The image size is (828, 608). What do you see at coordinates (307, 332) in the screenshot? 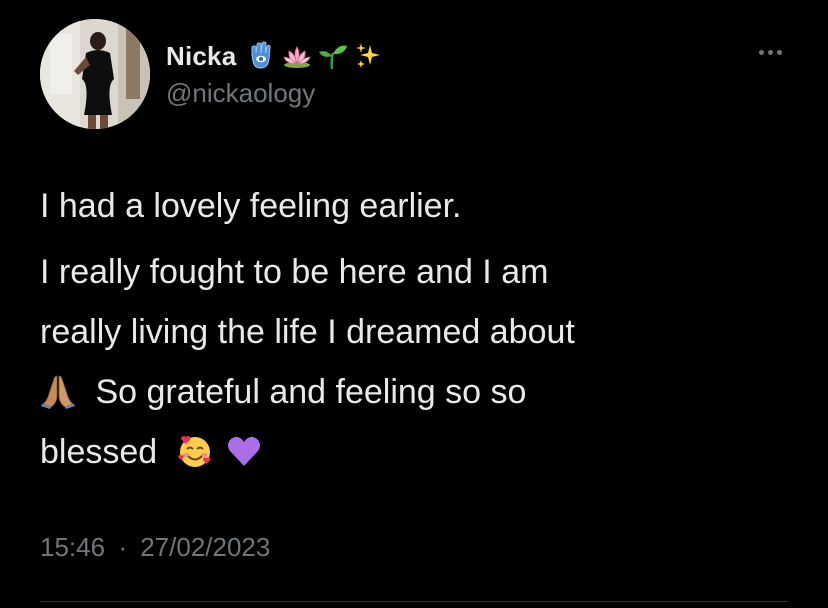
I see `tweet-line: really living the life I dreamed about` at bounding box center [307, 332].